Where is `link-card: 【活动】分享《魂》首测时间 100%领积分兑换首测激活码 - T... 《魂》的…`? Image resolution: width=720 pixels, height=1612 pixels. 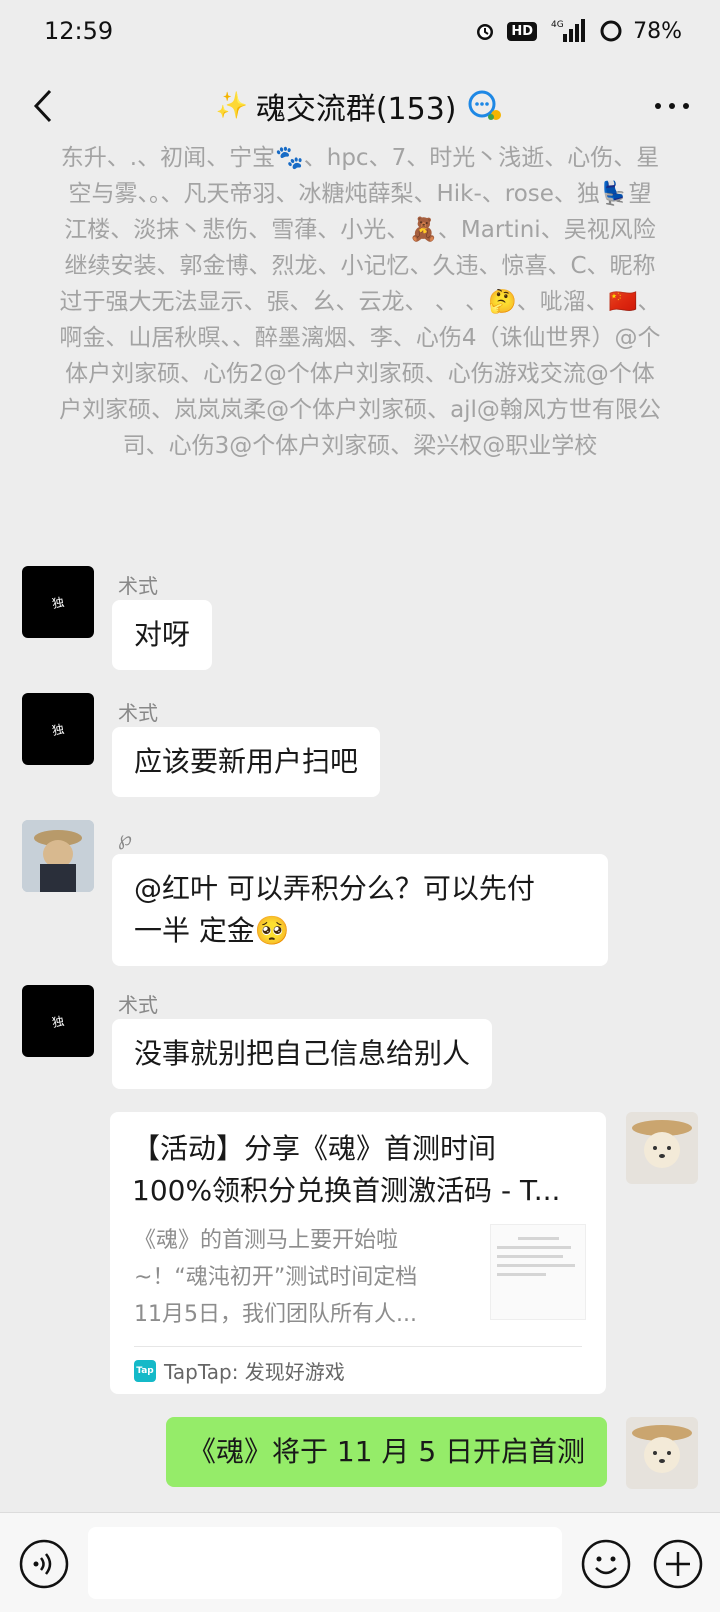 link-card: 【活动】分享《魂》首测时间 100%领积分兑换首测激活码 - T... 《魂》的… is located at coordinates (358, 1253).